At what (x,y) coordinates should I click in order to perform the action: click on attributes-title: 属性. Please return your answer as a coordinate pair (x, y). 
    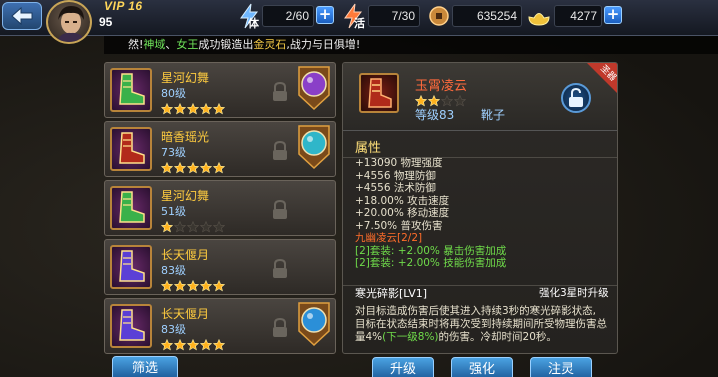
    Looking at the image, I should click on (368, 148).